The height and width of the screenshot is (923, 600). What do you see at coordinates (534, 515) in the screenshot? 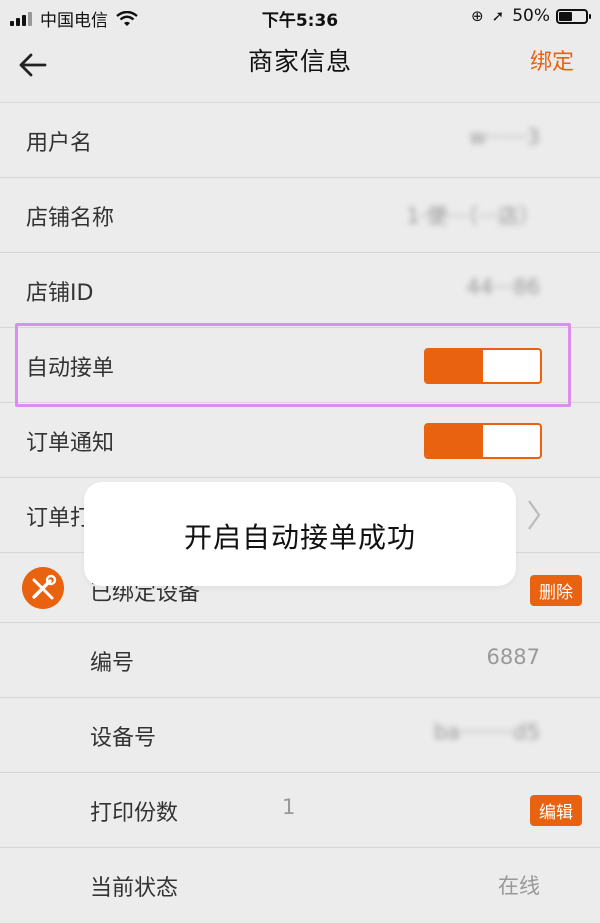
I see `chevron-right-icon` at bounding box center [534, 515].